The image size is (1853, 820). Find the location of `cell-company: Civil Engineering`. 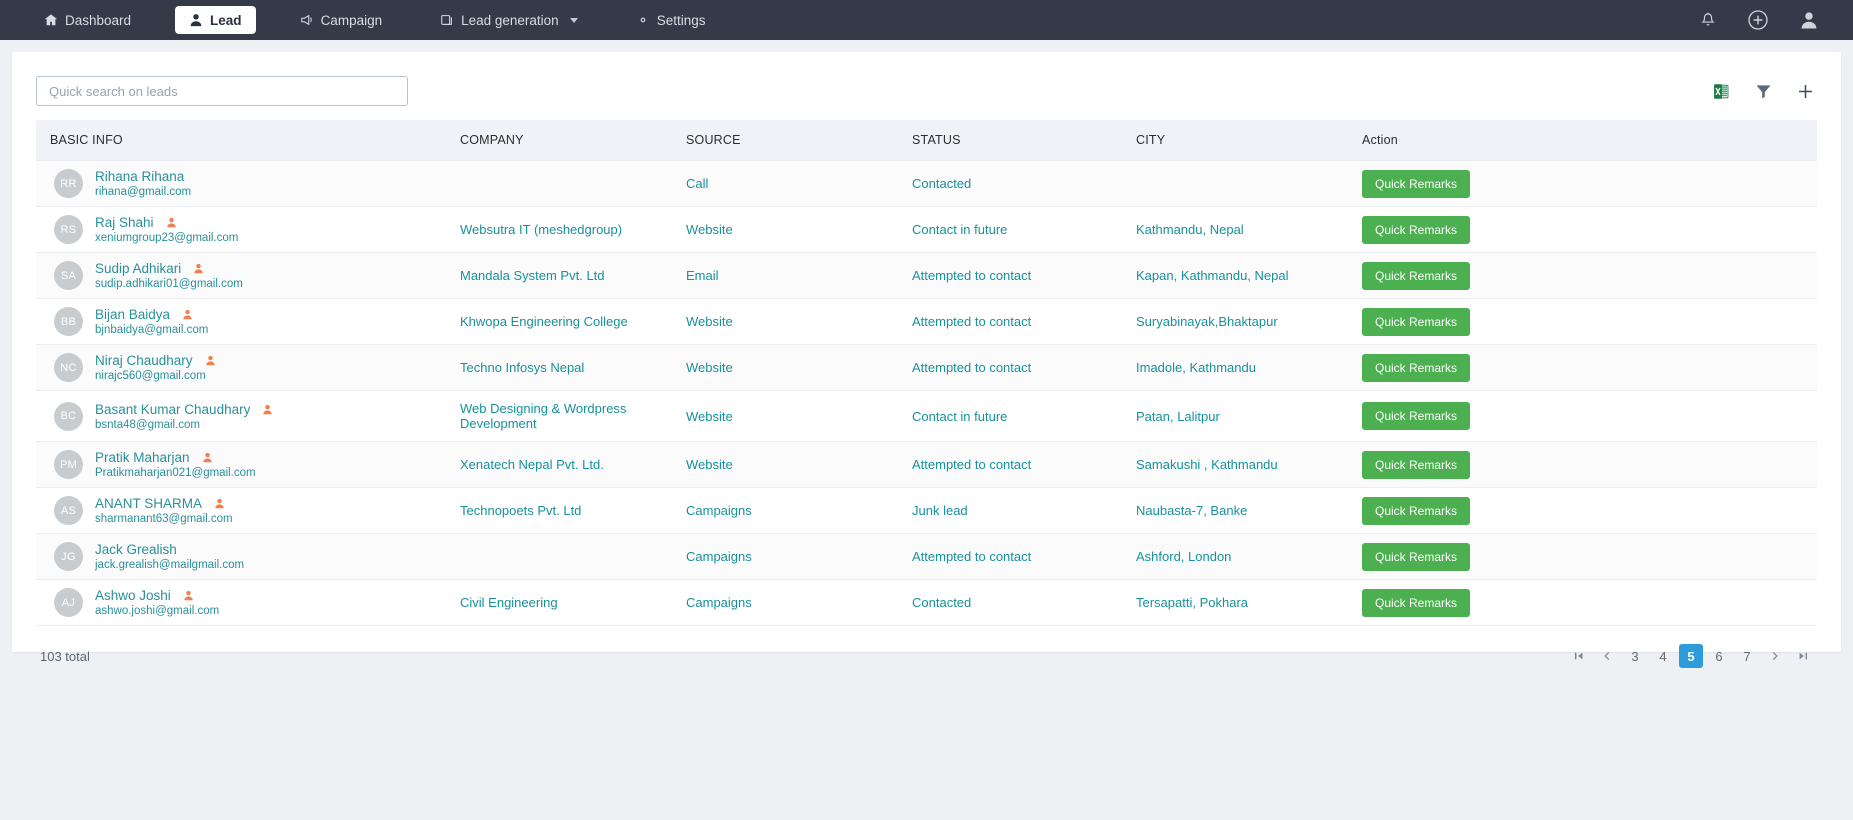

cell-company: Civil Engineering is located at coordinates (559, 602).